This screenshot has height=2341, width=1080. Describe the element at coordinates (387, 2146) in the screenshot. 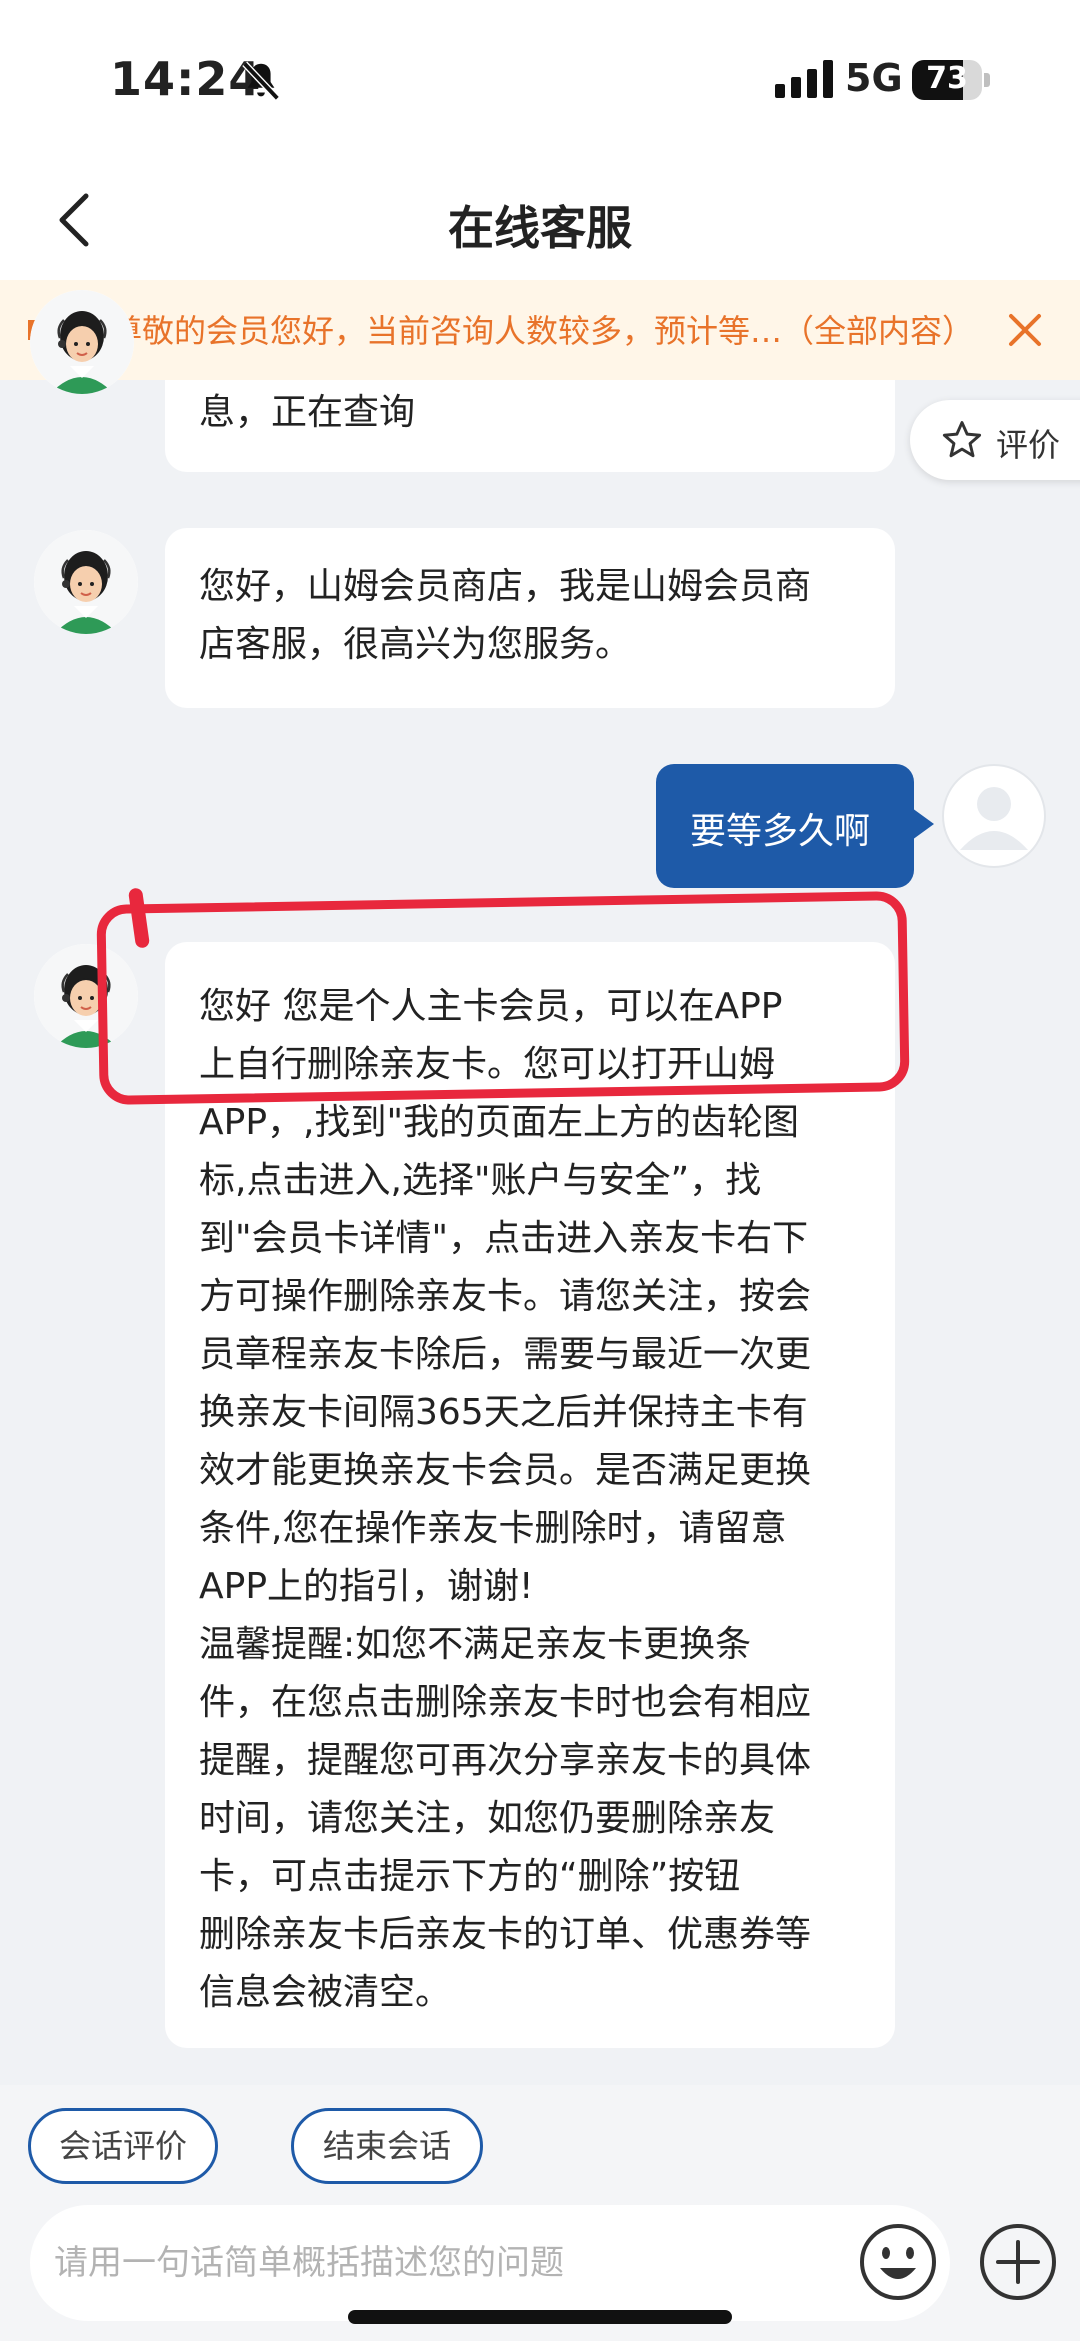

I see `end-session-button: 结束会话` at that location.